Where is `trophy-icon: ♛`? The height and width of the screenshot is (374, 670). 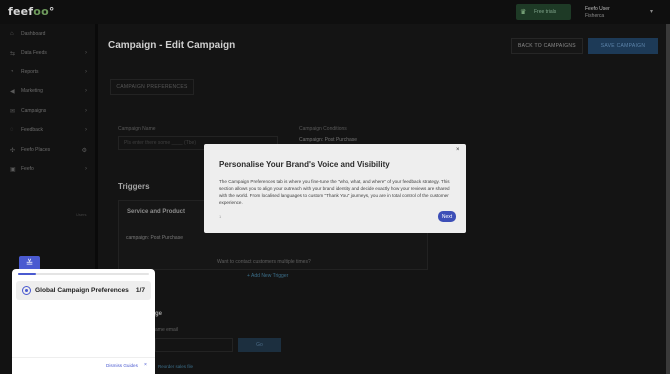 trophy-icon: ♛ is located at coordinates (523, 12).